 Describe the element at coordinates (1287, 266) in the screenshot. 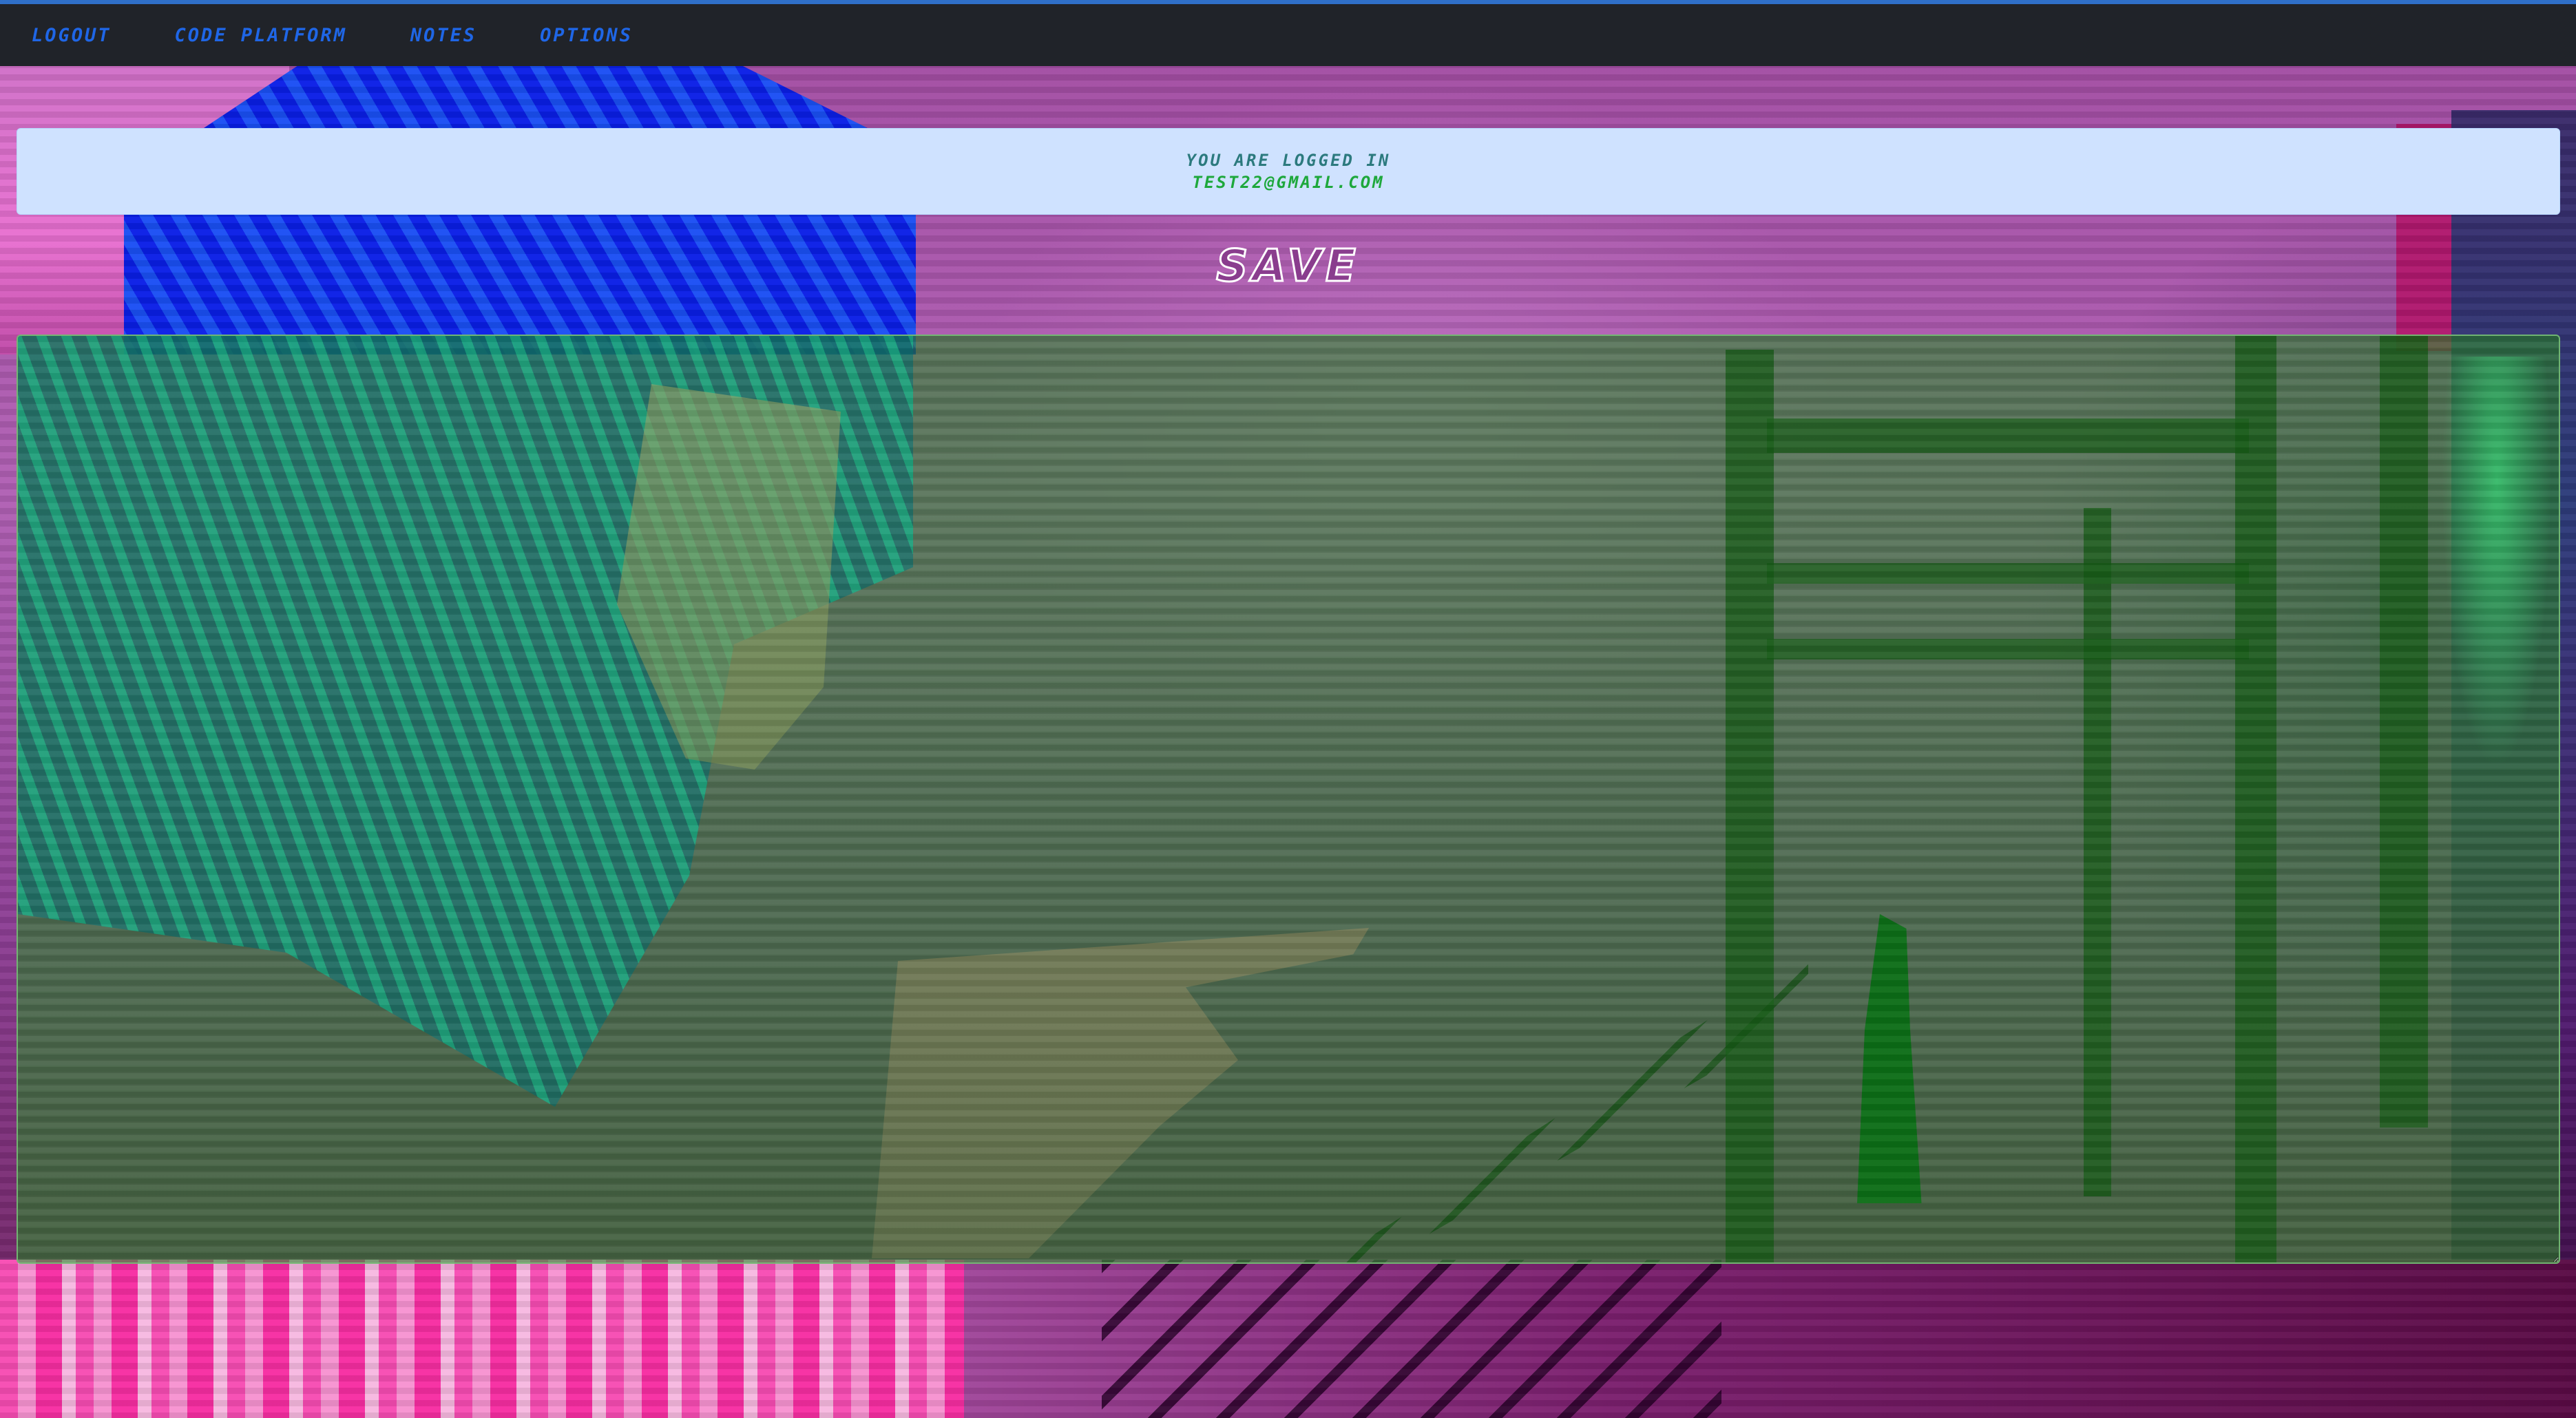

I see `page-title: SAVE` at that location.